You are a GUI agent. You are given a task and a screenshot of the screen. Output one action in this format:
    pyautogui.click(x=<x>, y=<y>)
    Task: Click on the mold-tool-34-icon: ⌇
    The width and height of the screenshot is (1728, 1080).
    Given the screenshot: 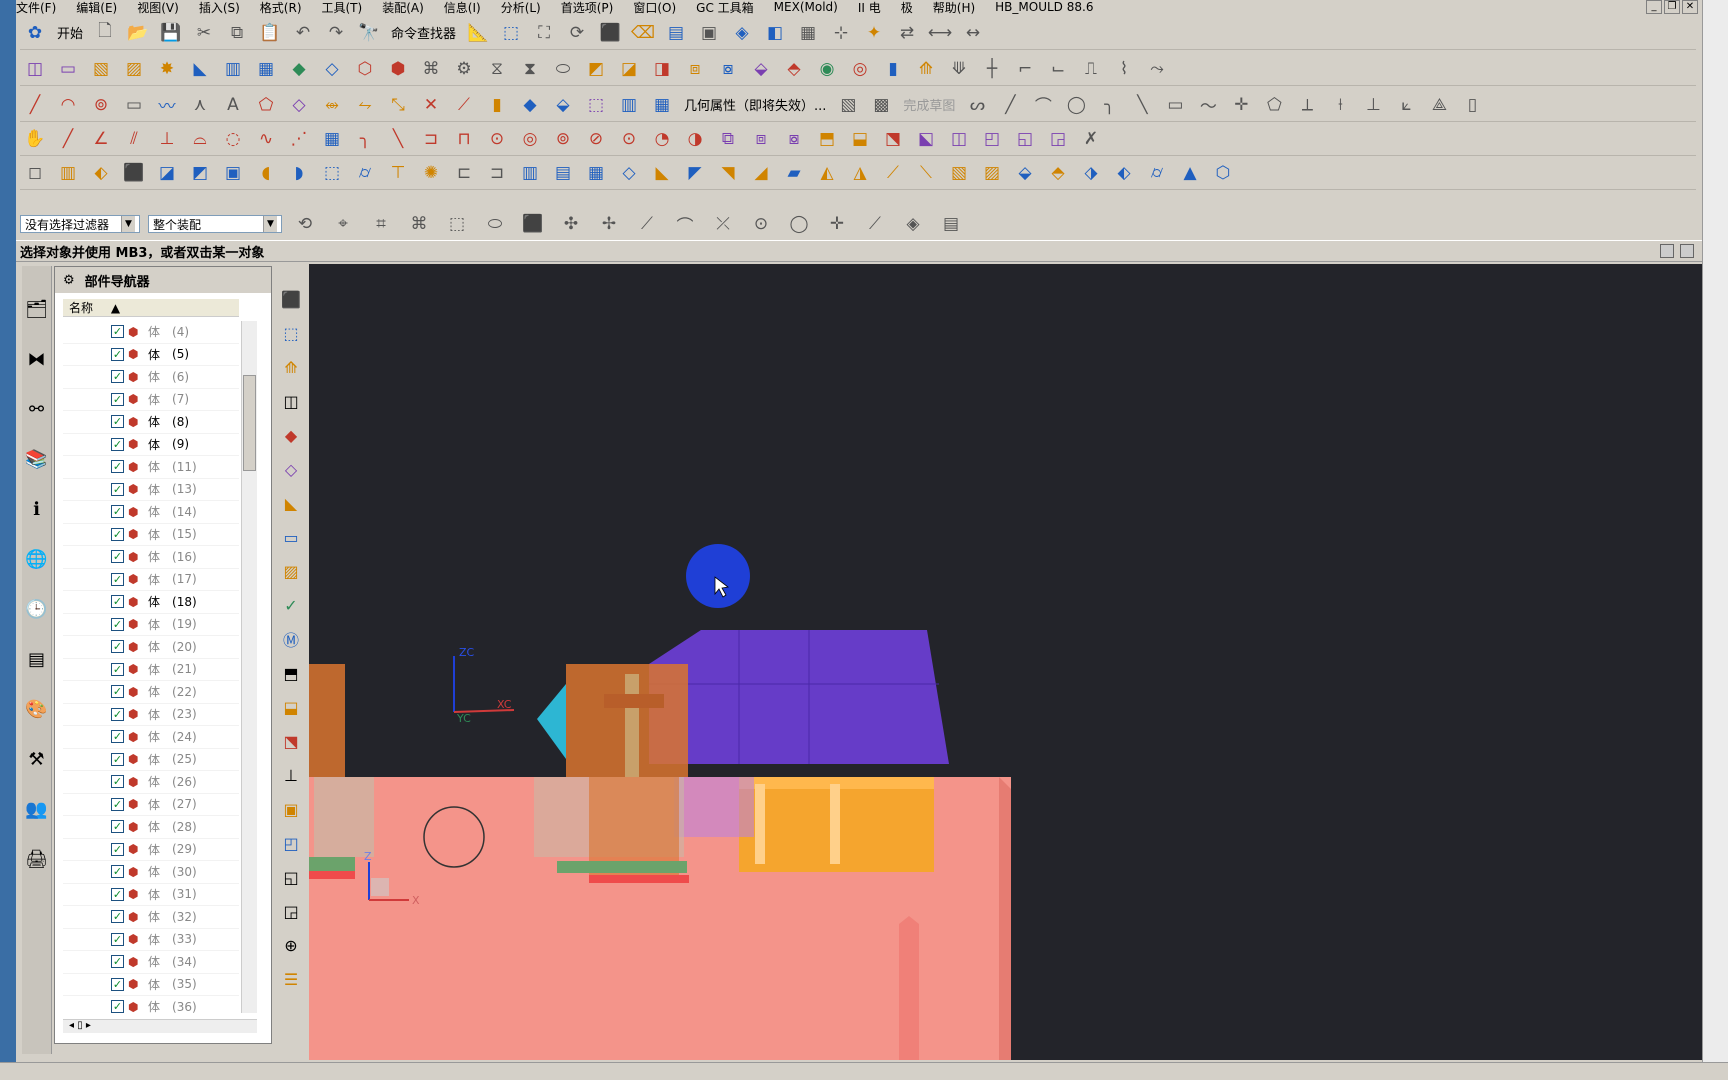 What is the action you would take?
    pyautogui.click(x=1124, y=69)
    